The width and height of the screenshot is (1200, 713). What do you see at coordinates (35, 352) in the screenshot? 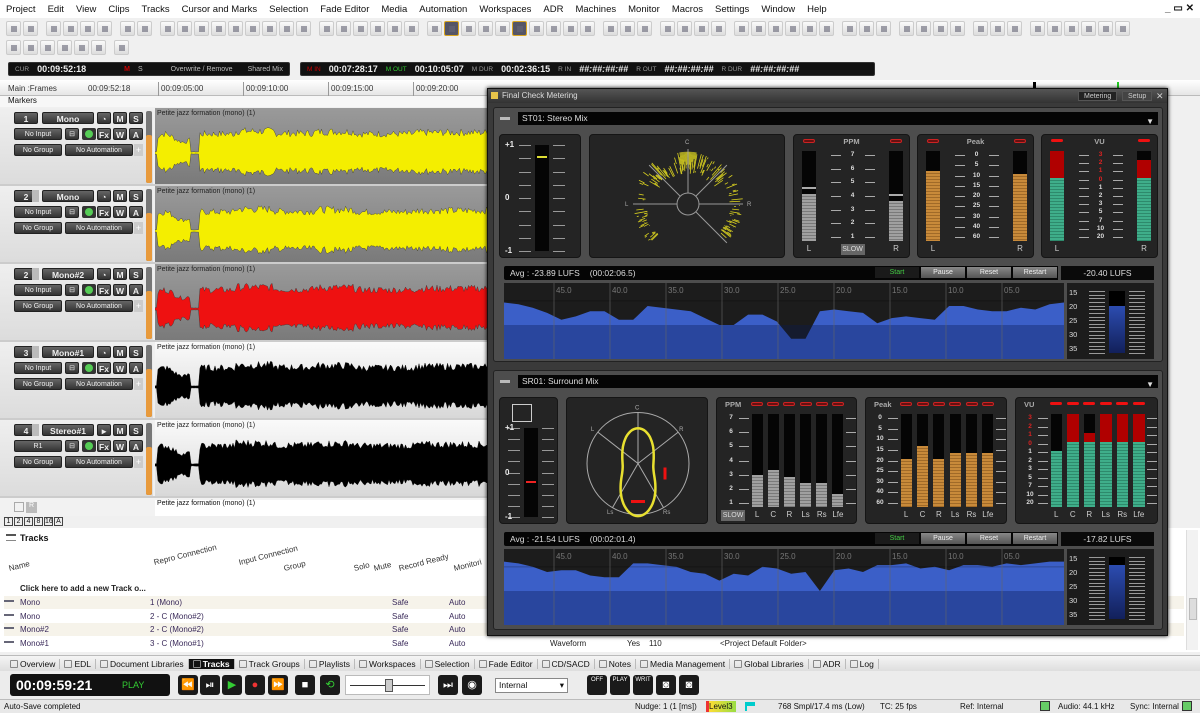
I see `track-channel-toggle` at bounding box center [35, 352].